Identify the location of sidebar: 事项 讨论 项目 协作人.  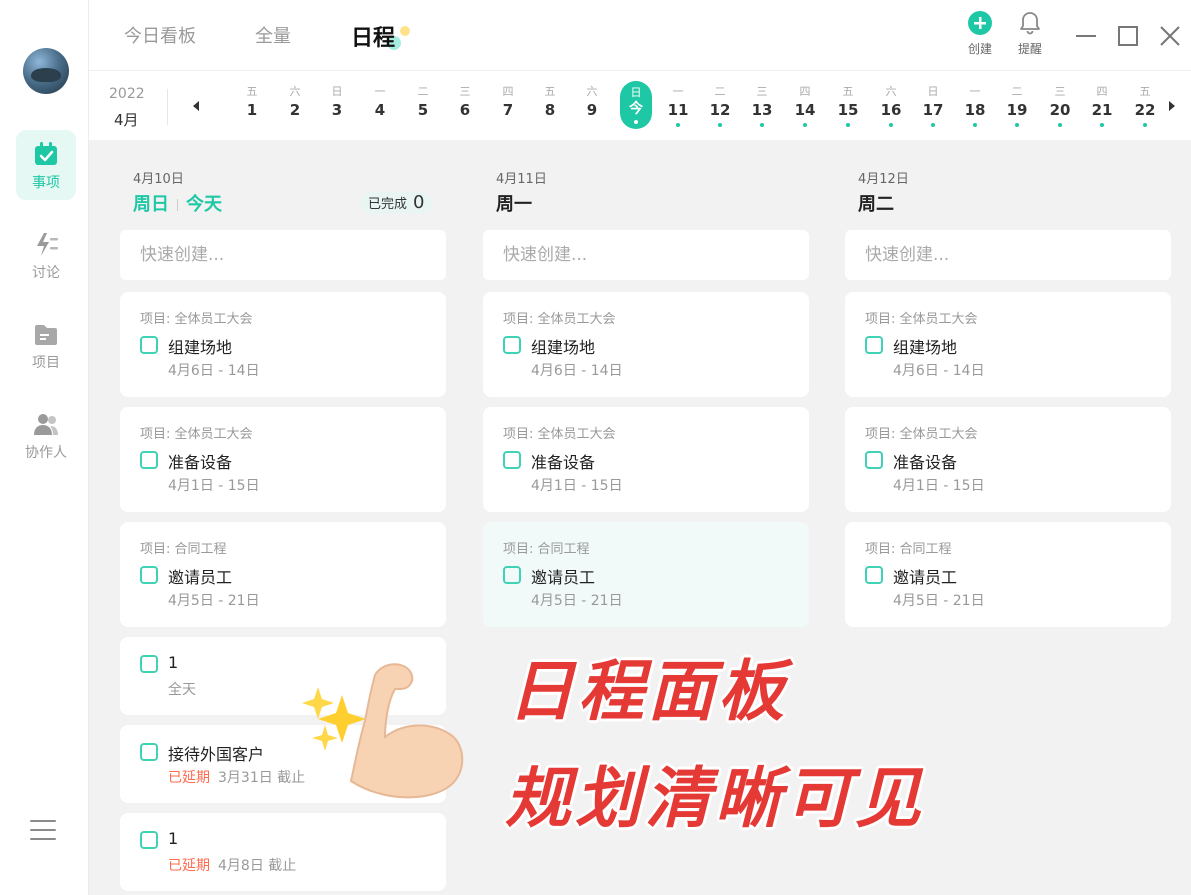
(44, 447).